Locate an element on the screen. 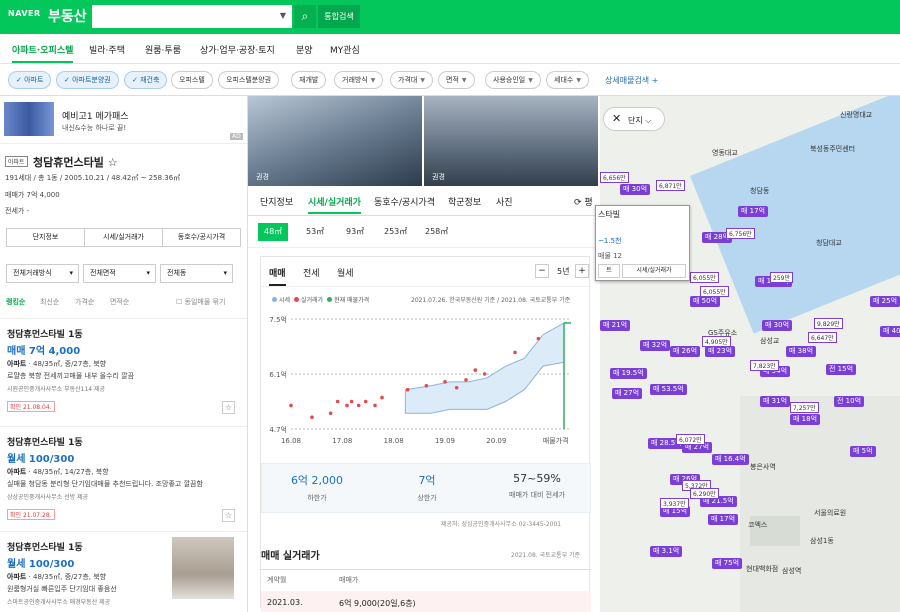  map-price-pin: 매 25억 is located at coordinates (885, 301).